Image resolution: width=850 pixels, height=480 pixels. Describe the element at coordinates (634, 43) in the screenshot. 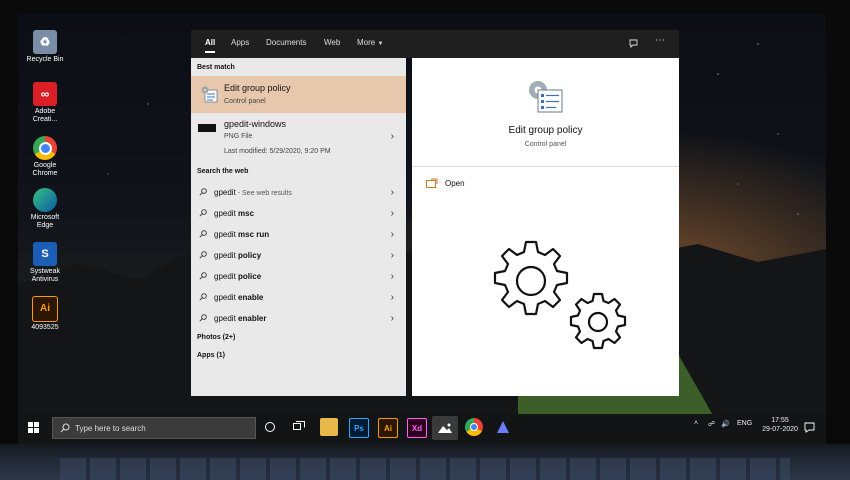

I see `feedback-icon` at that location.